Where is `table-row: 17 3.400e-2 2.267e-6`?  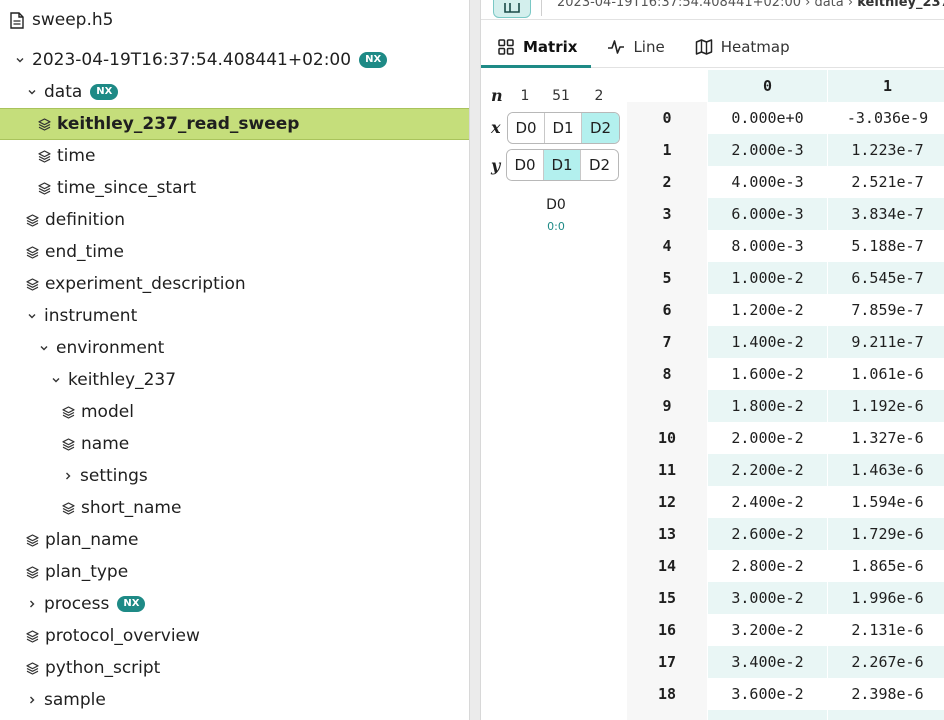 table-row: 17 3.400e-2 2.267e-6 is located at coordinates (785, 662).